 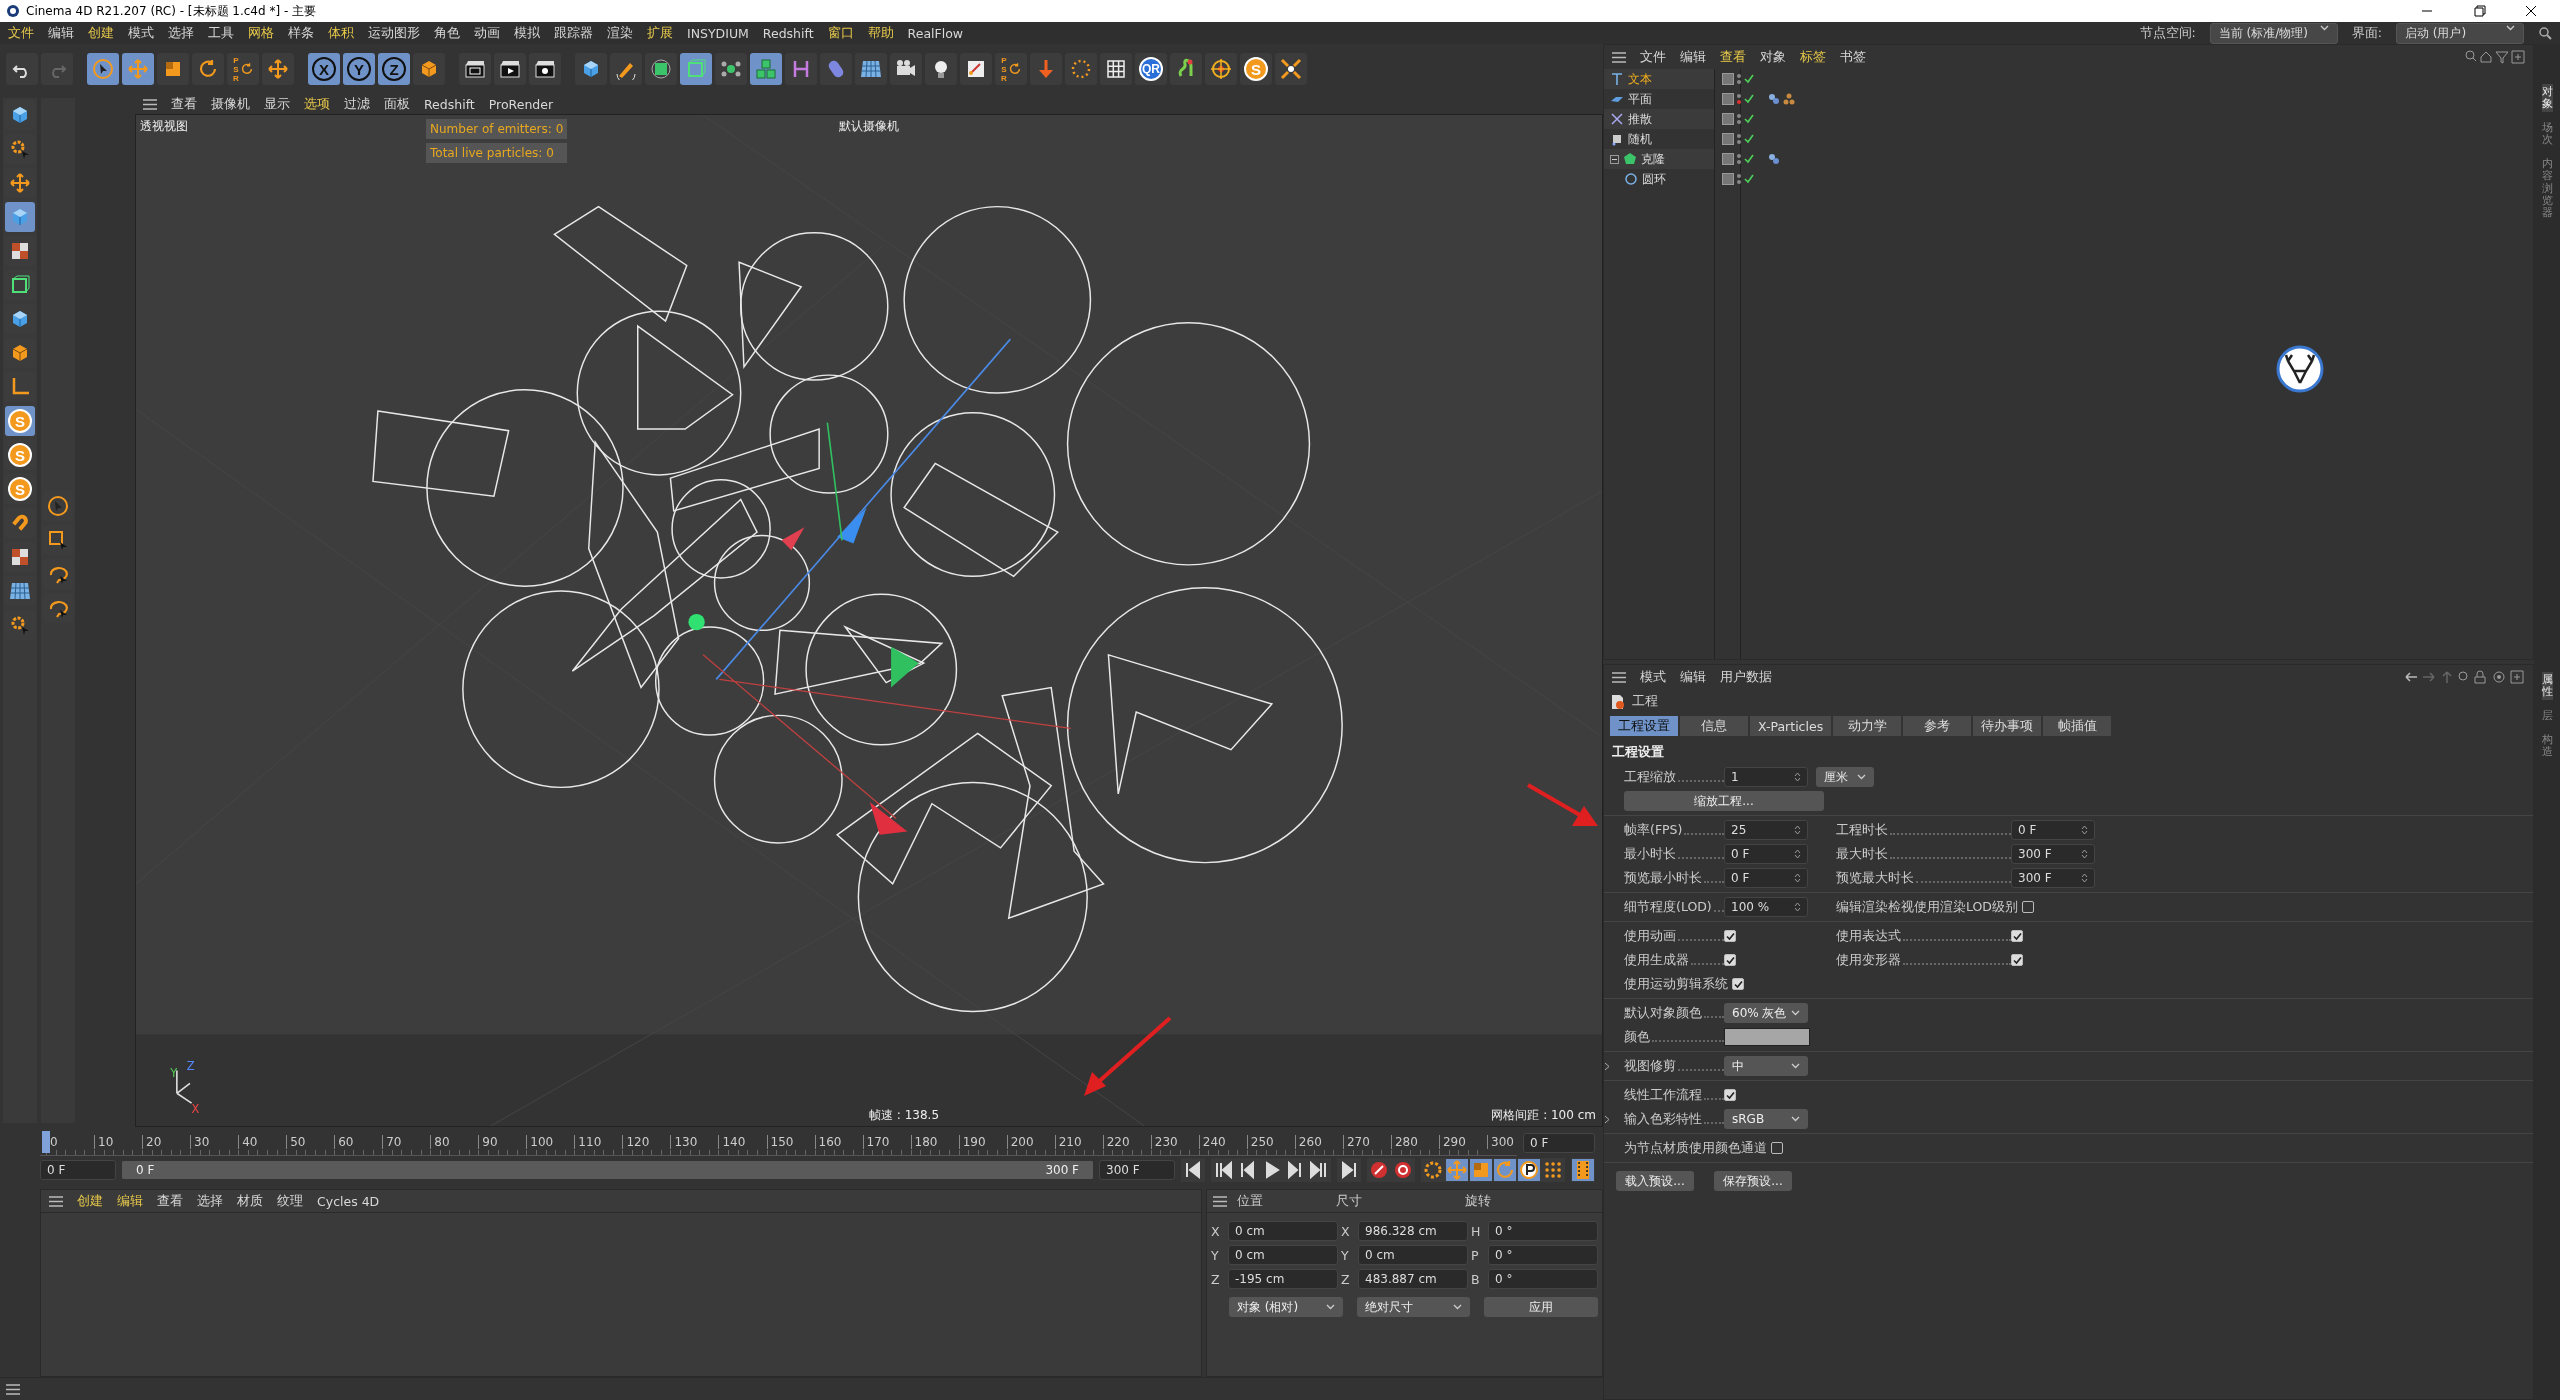 What do you see at coordinates (2547, 98) in the screenshot?
I see `side-tab: 对象` at bounding box center [2547, 98].